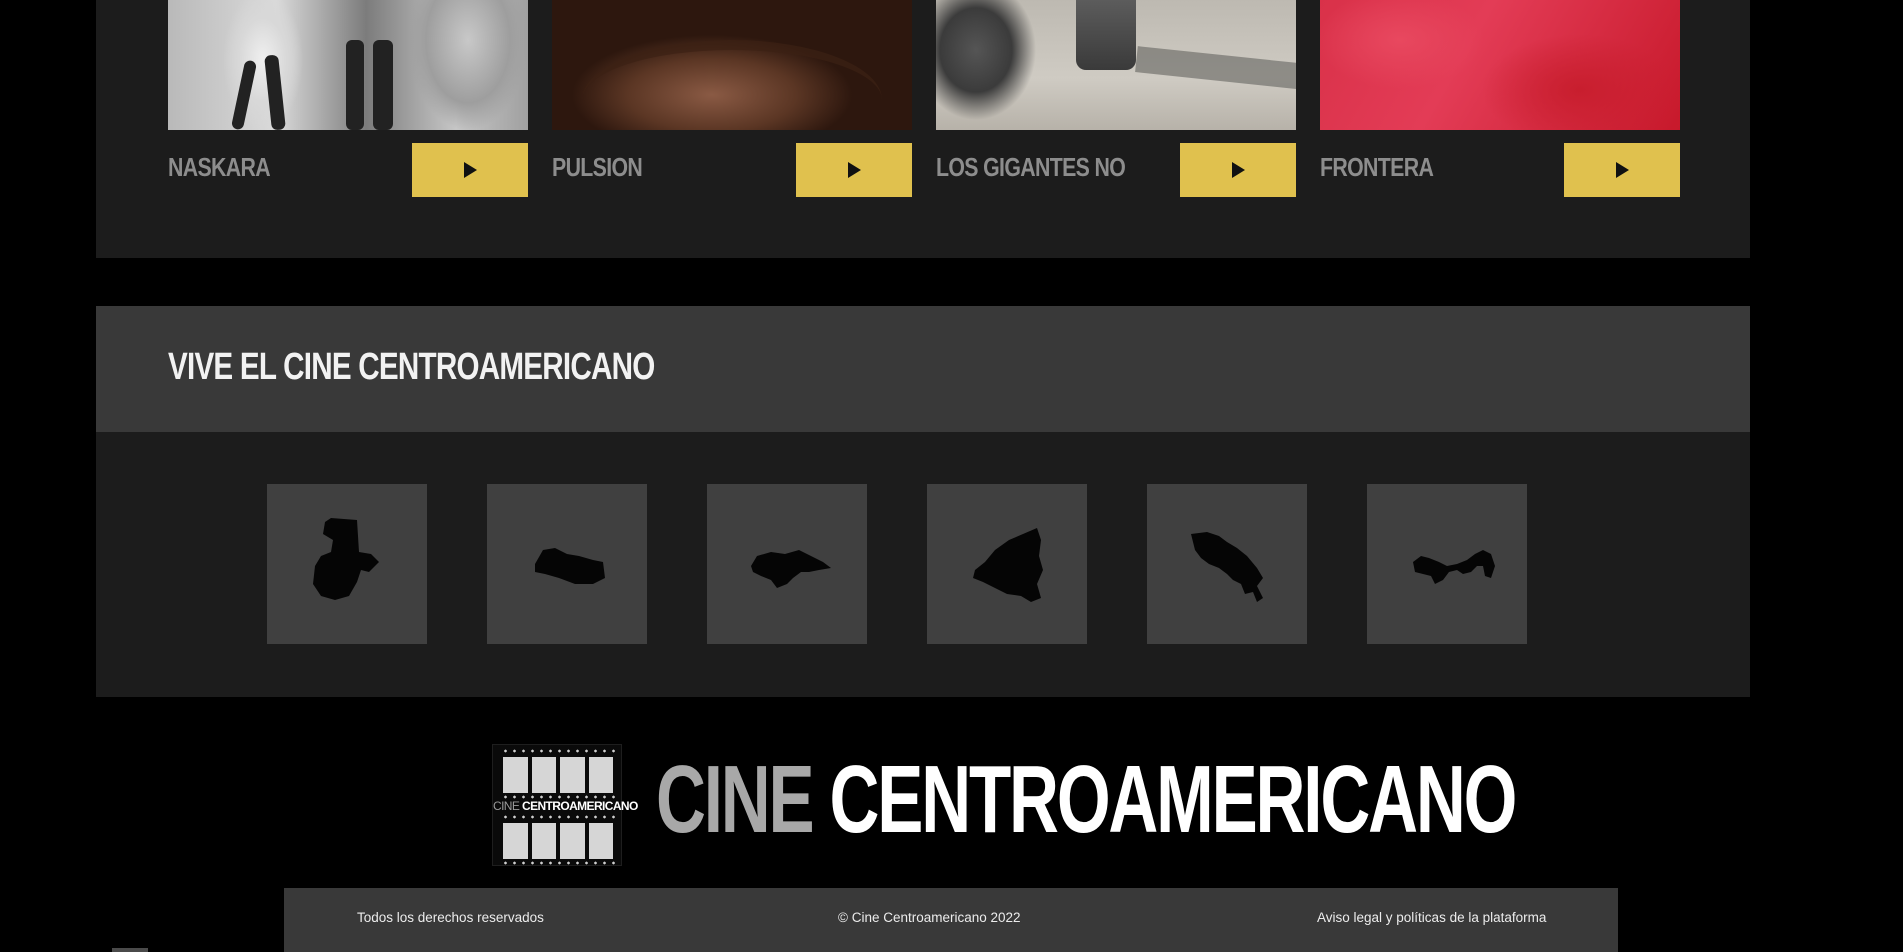 Image resolution: width=1903 pixels, height=952 pixels. I want to click on costa-rica-map-icon, so click(1227, 567).